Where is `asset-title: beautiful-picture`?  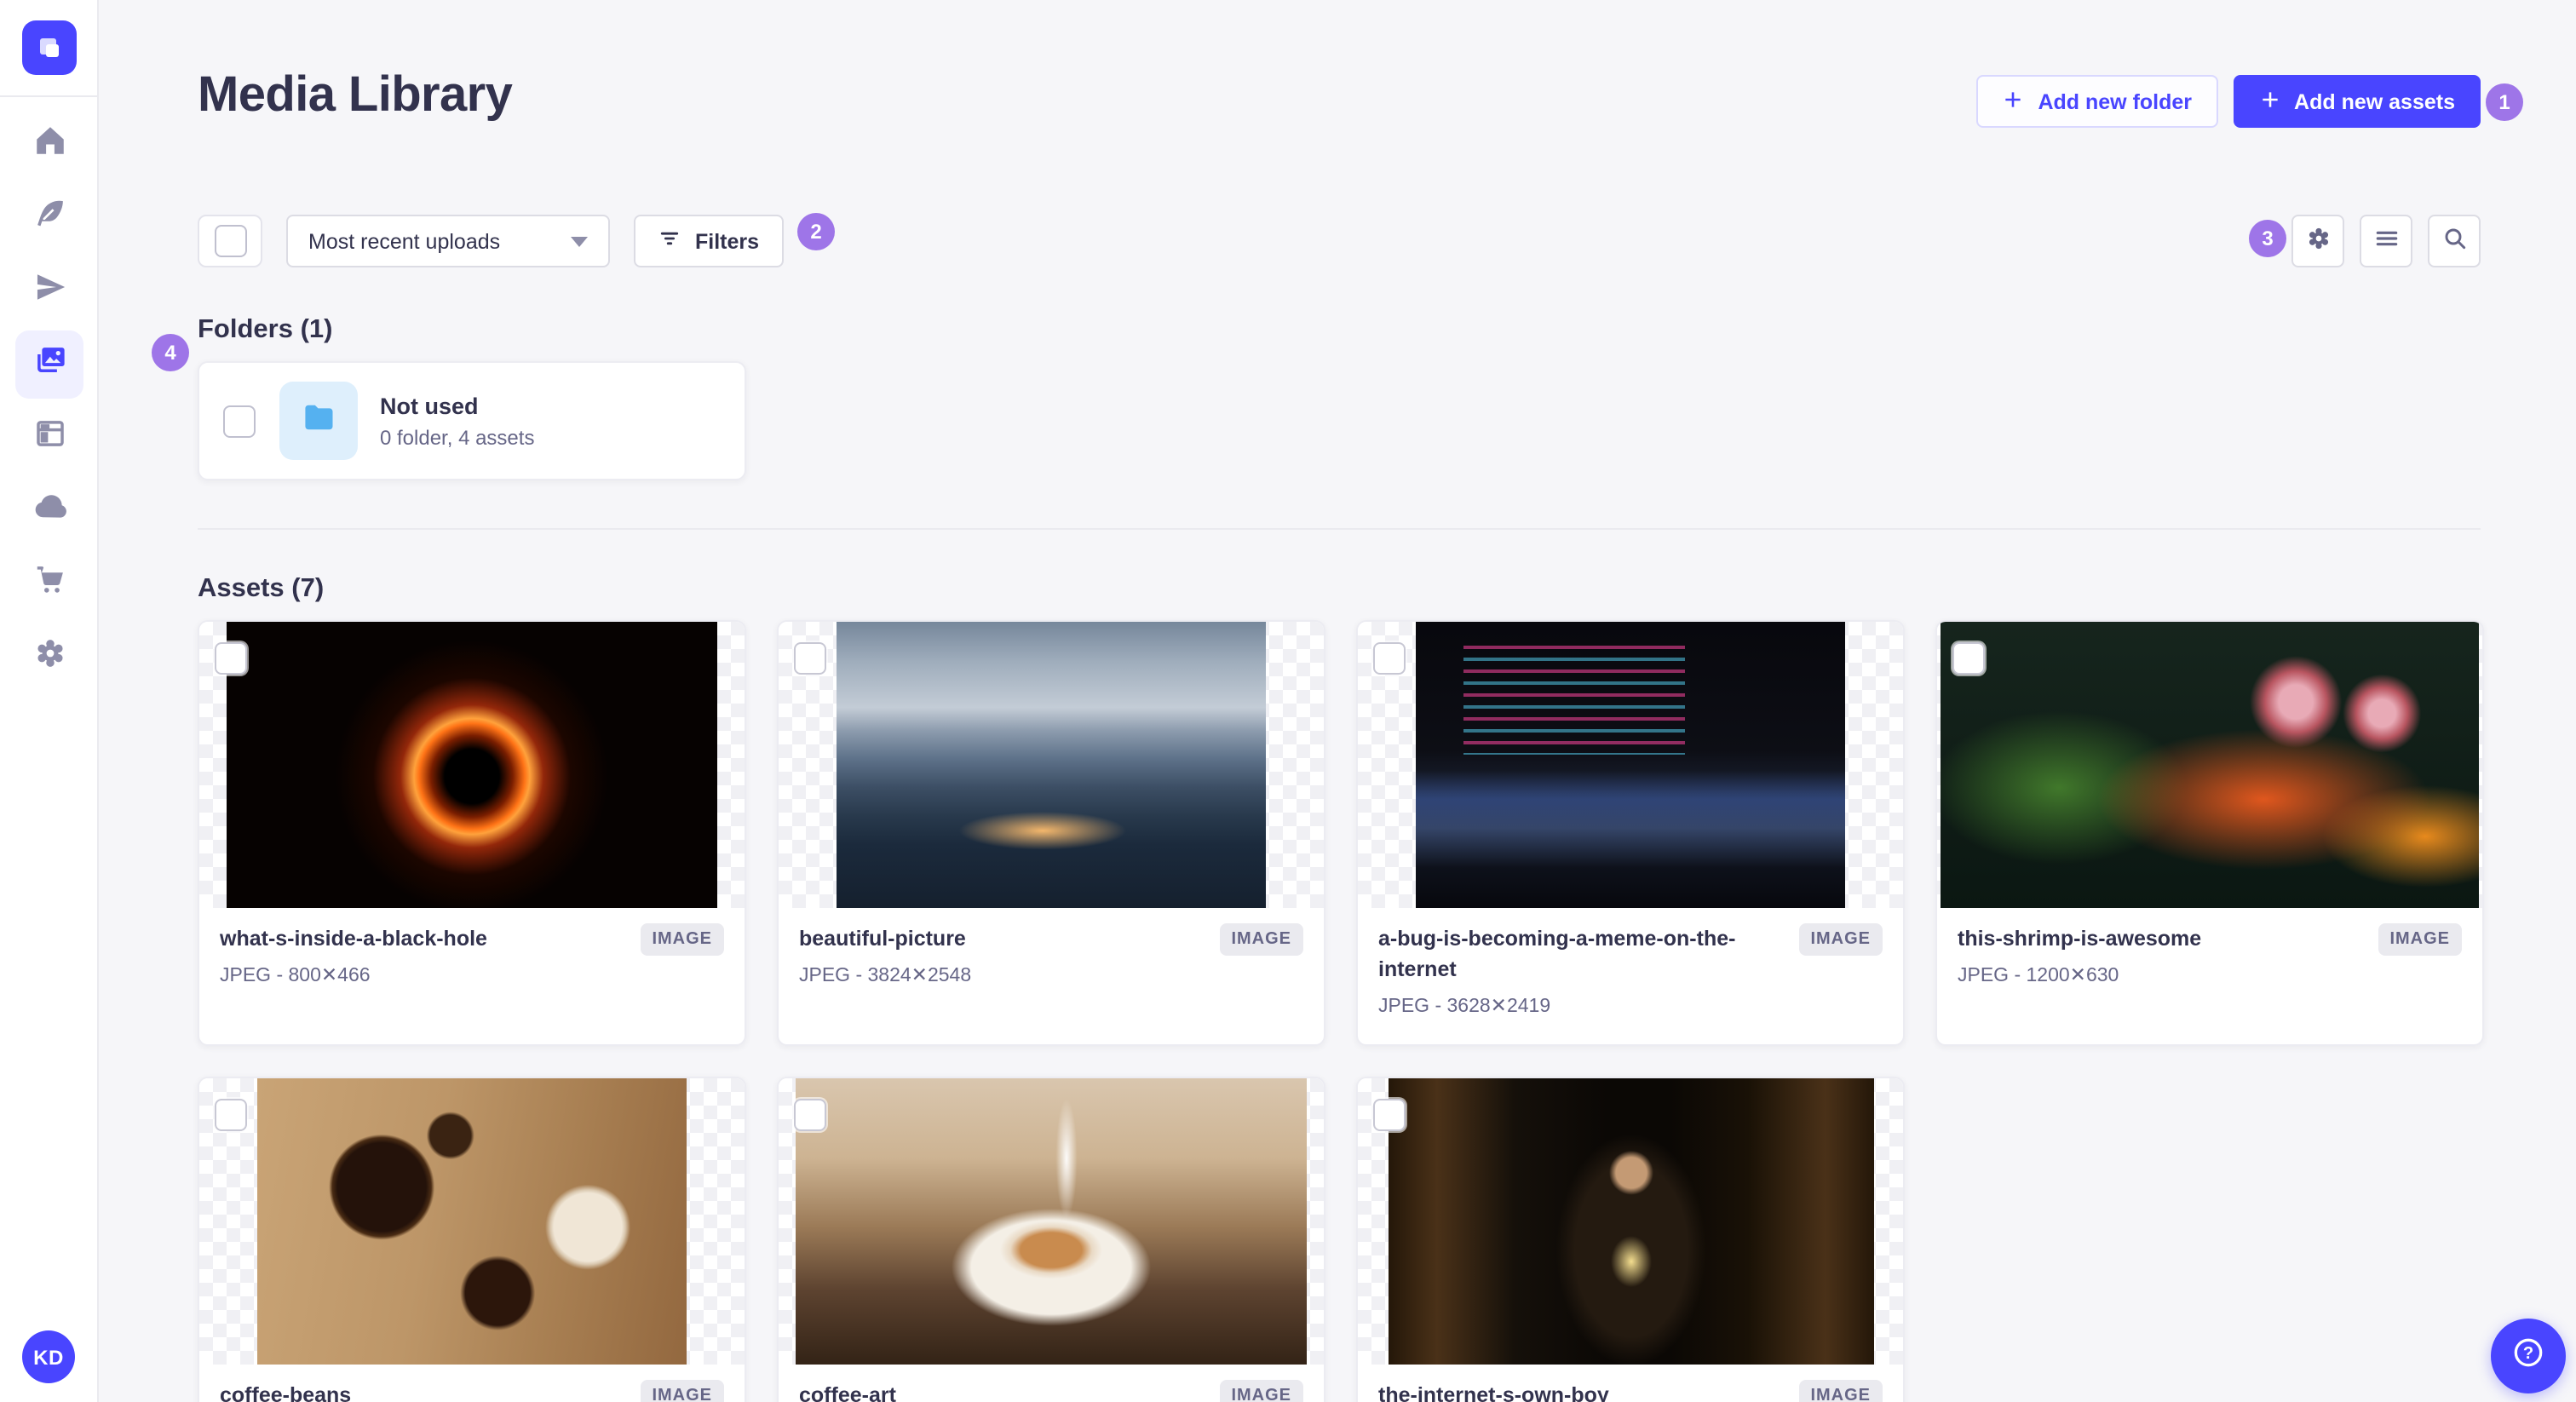 asset-title: beautiful-picture is located at coordinates (882, 939).